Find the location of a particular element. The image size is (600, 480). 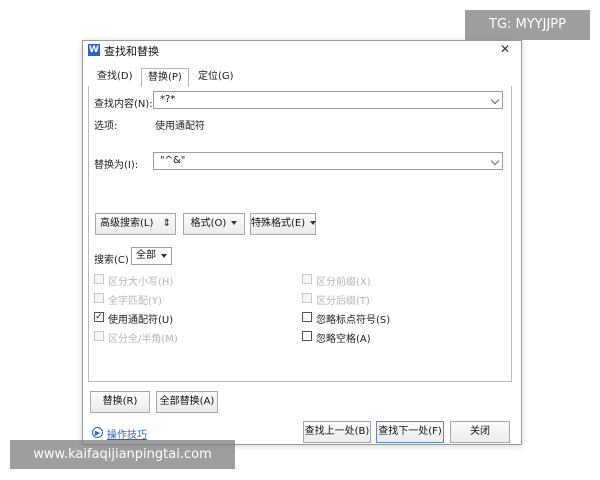

close-button: 关闭 is located at coordinates (480, 432).